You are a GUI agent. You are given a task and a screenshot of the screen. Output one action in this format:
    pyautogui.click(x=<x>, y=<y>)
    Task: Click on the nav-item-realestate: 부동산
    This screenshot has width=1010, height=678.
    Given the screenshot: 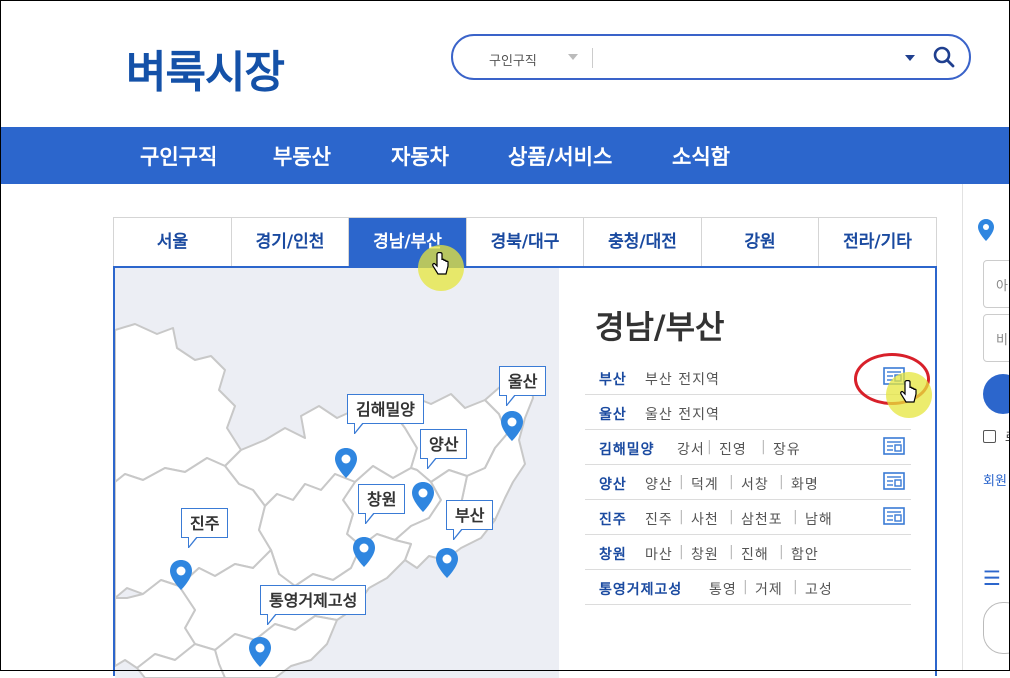 What is the action you would take?
    pyautogui.click(x=302, y=156)
    